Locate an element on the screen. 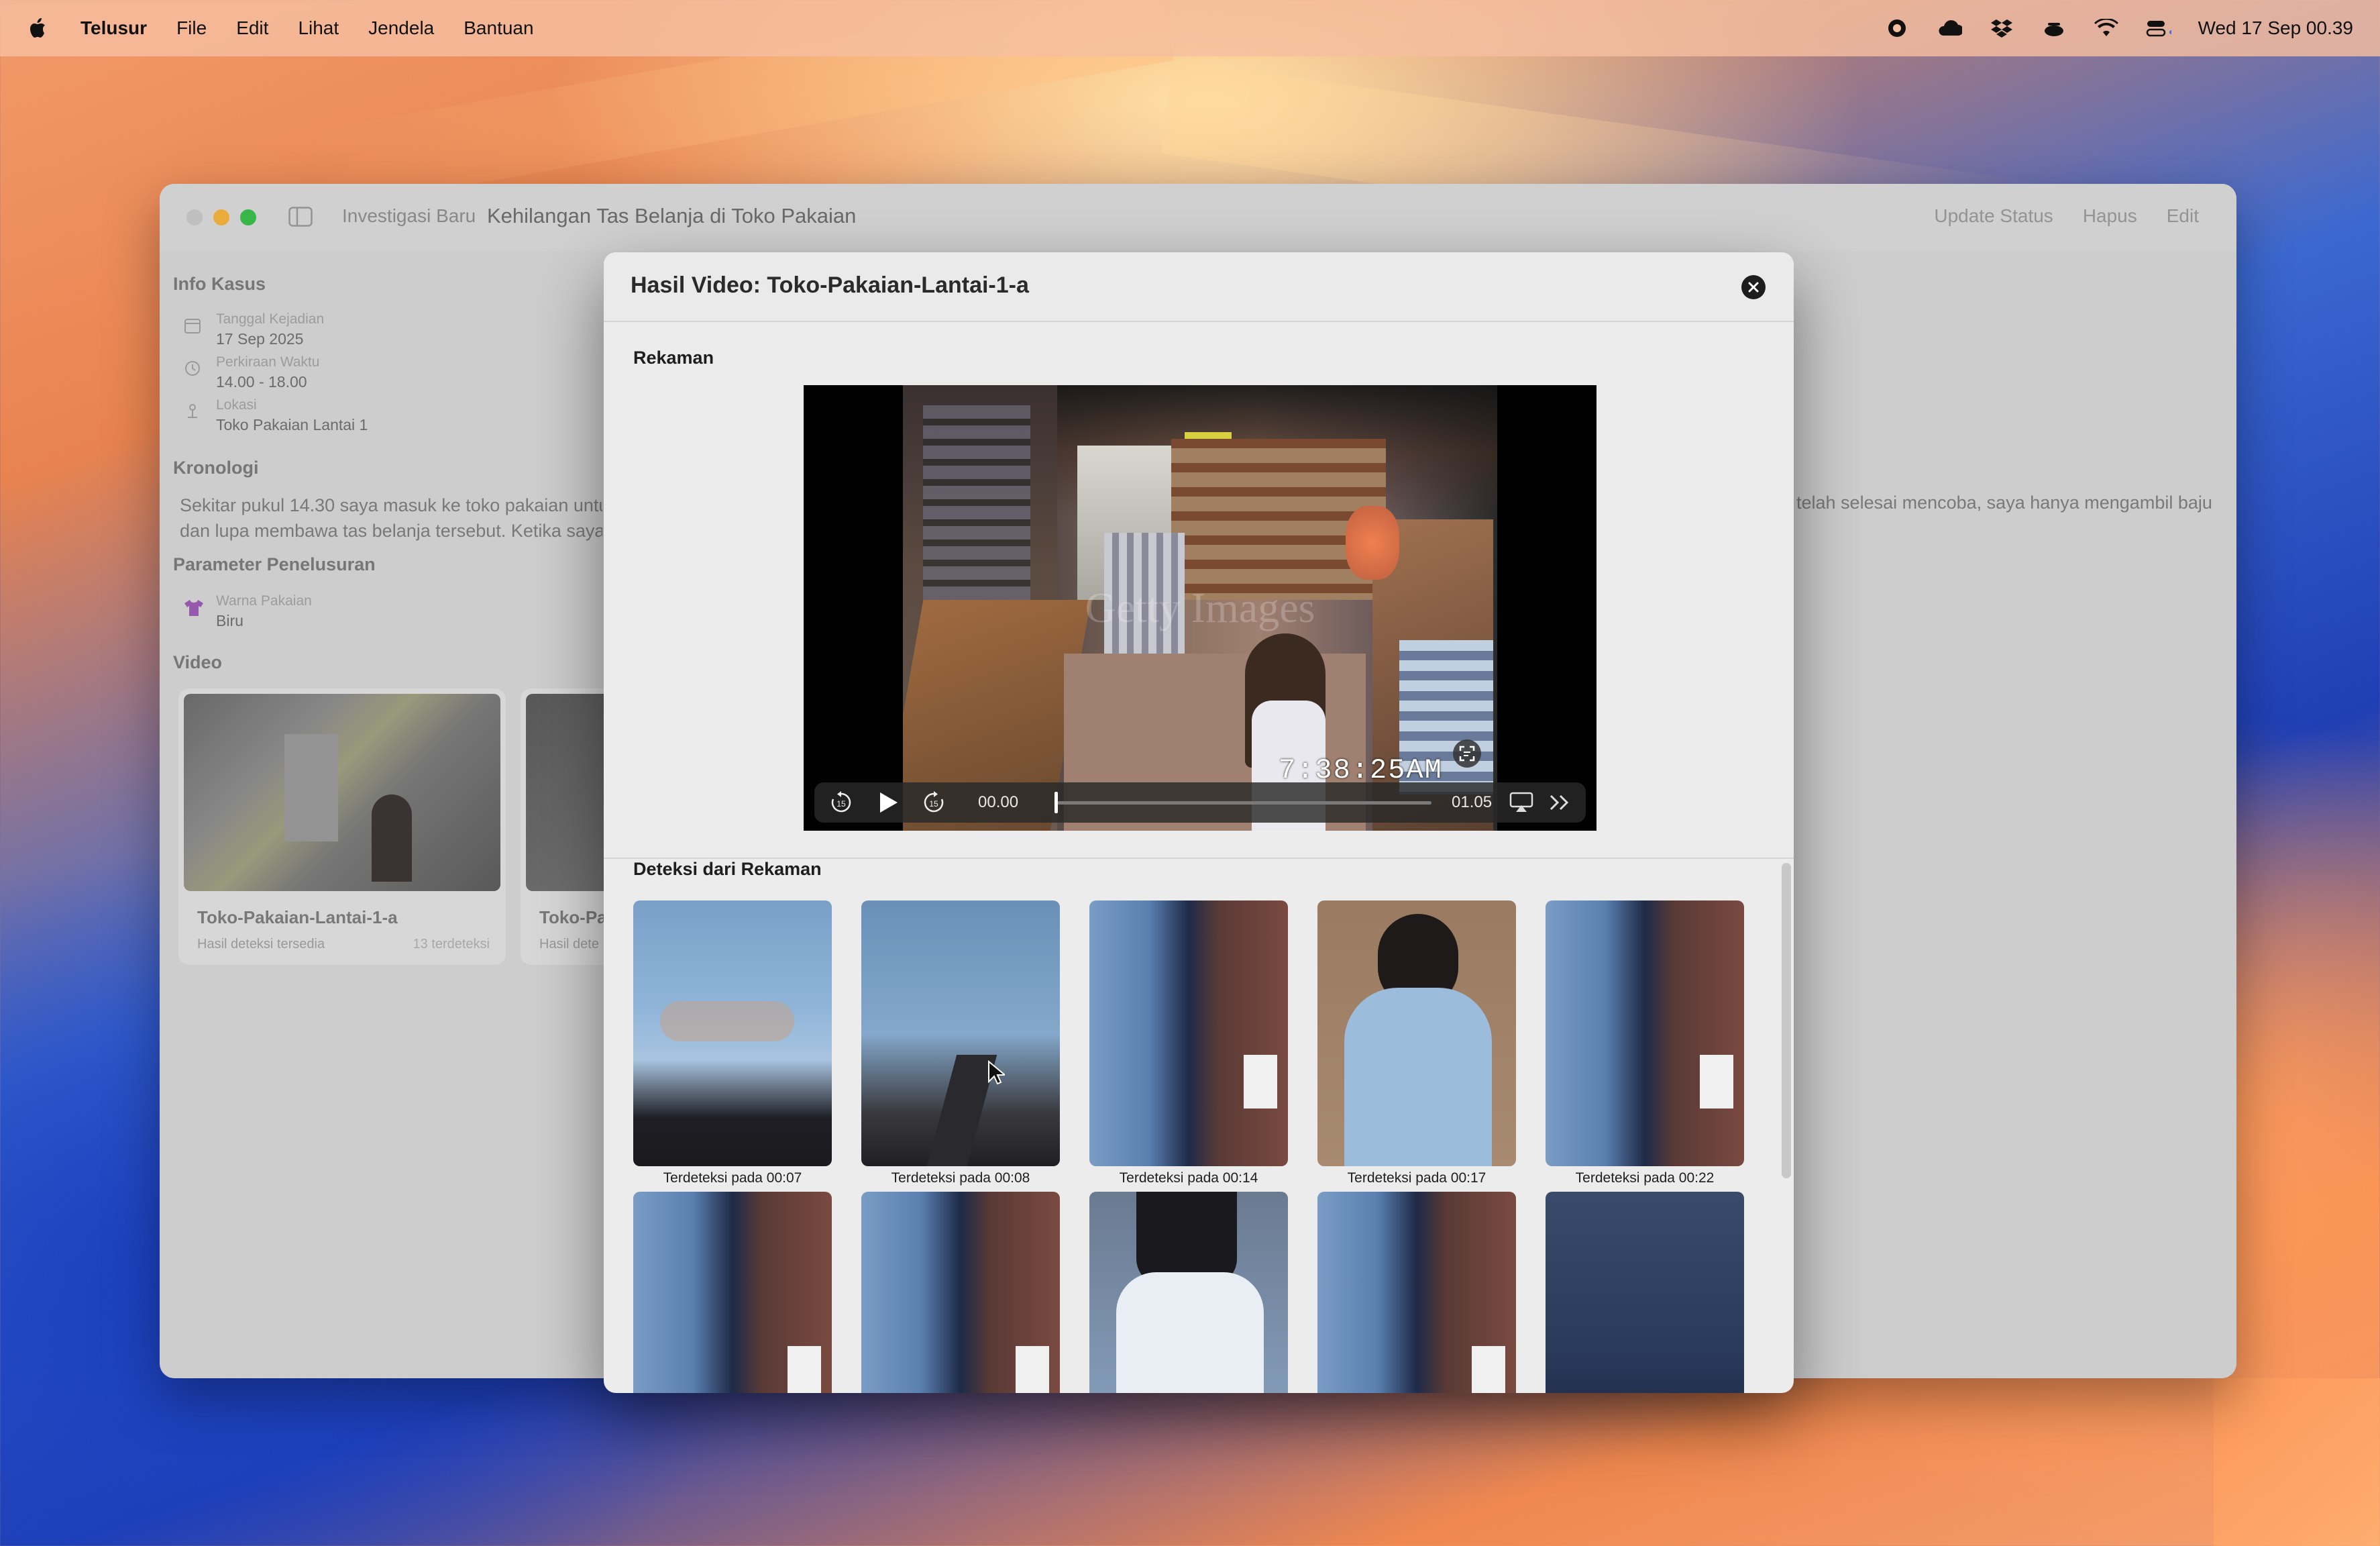 This screenshot has height=1546, width=2380. live-text-button is located at coordinates (1467, 753).